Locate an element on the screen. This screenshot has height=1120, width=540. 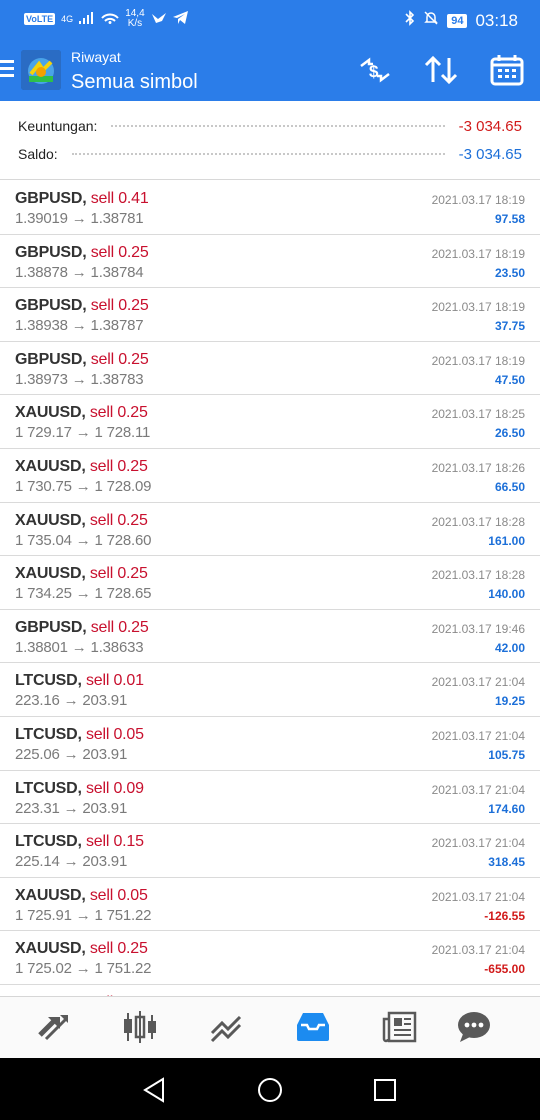
mute-bell-icon is located at coordinates (431, 20).